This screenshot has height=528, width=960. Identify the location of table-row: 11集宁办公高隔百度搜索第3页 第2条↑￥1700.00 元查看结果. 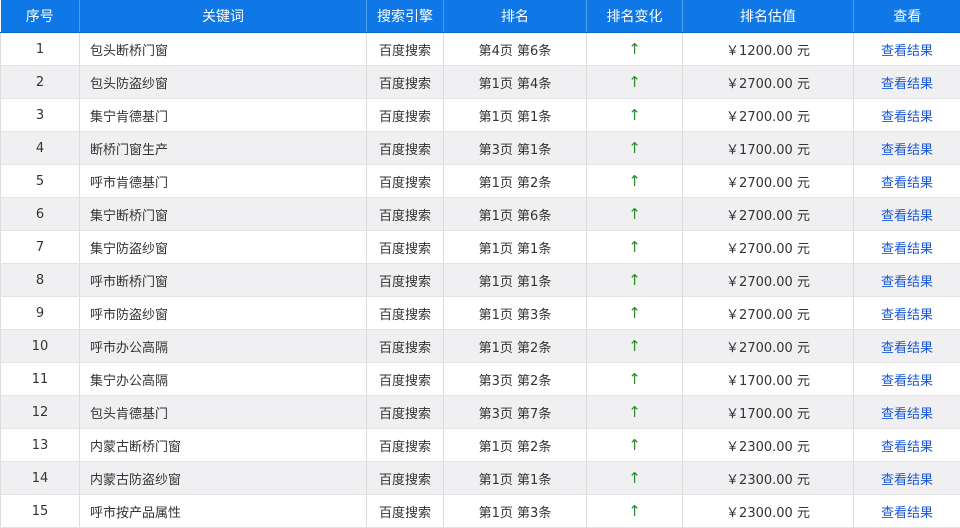
(480, 379).